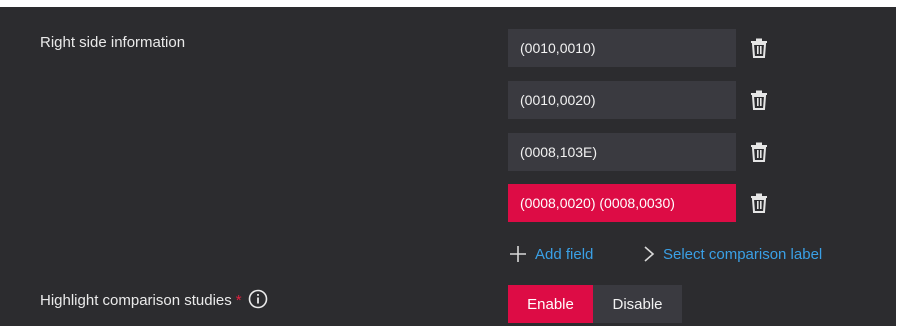  Describe the element at coordinates (564, 254) in the screenshot. I see `add-field-label: Add field` at that location.